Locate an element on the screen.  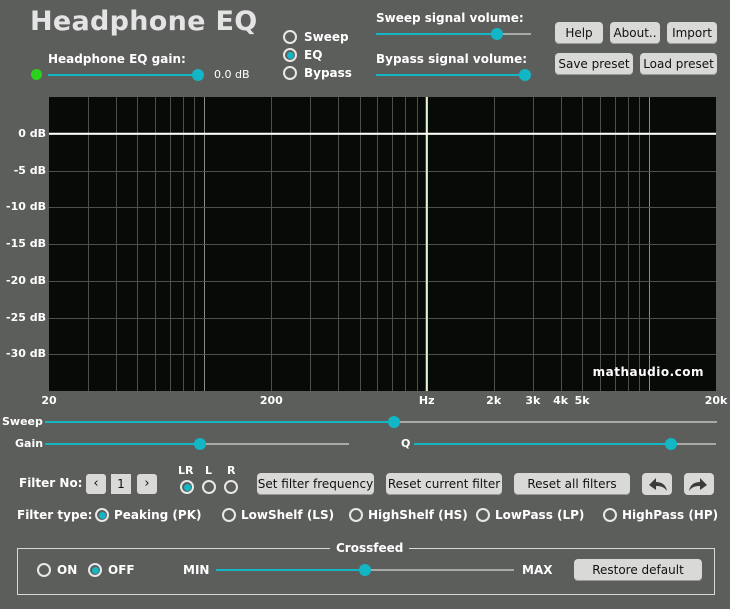
filter-number: 1 is located at coordinates (121, 484).